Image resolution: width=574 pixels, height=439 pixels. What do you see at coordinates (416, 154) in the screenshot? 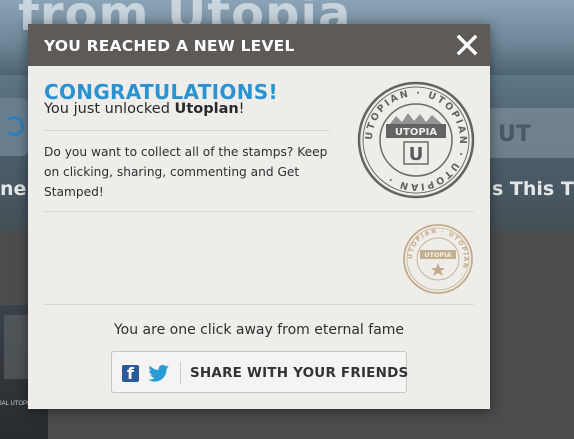
I see `stamp-letter: U` at bounding box center [416, 154].